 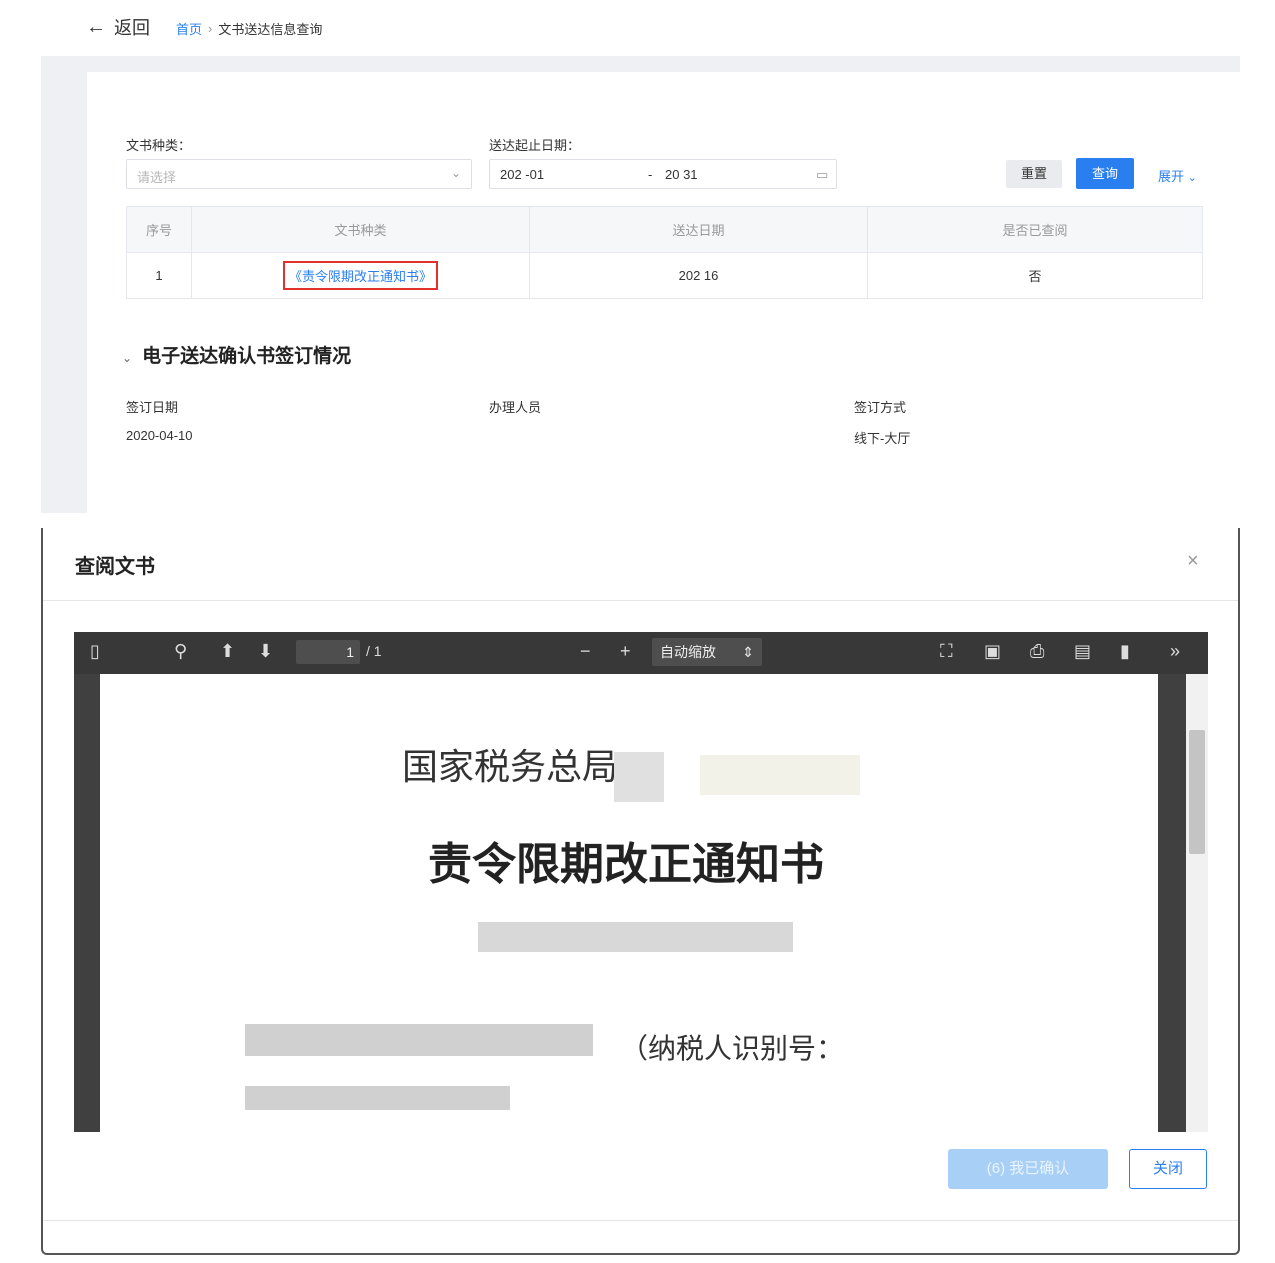 What do you see at coordinates (585, 651) in the screenshot?
I see `zoom-out-icon: −` at bounding box center [585, 651].